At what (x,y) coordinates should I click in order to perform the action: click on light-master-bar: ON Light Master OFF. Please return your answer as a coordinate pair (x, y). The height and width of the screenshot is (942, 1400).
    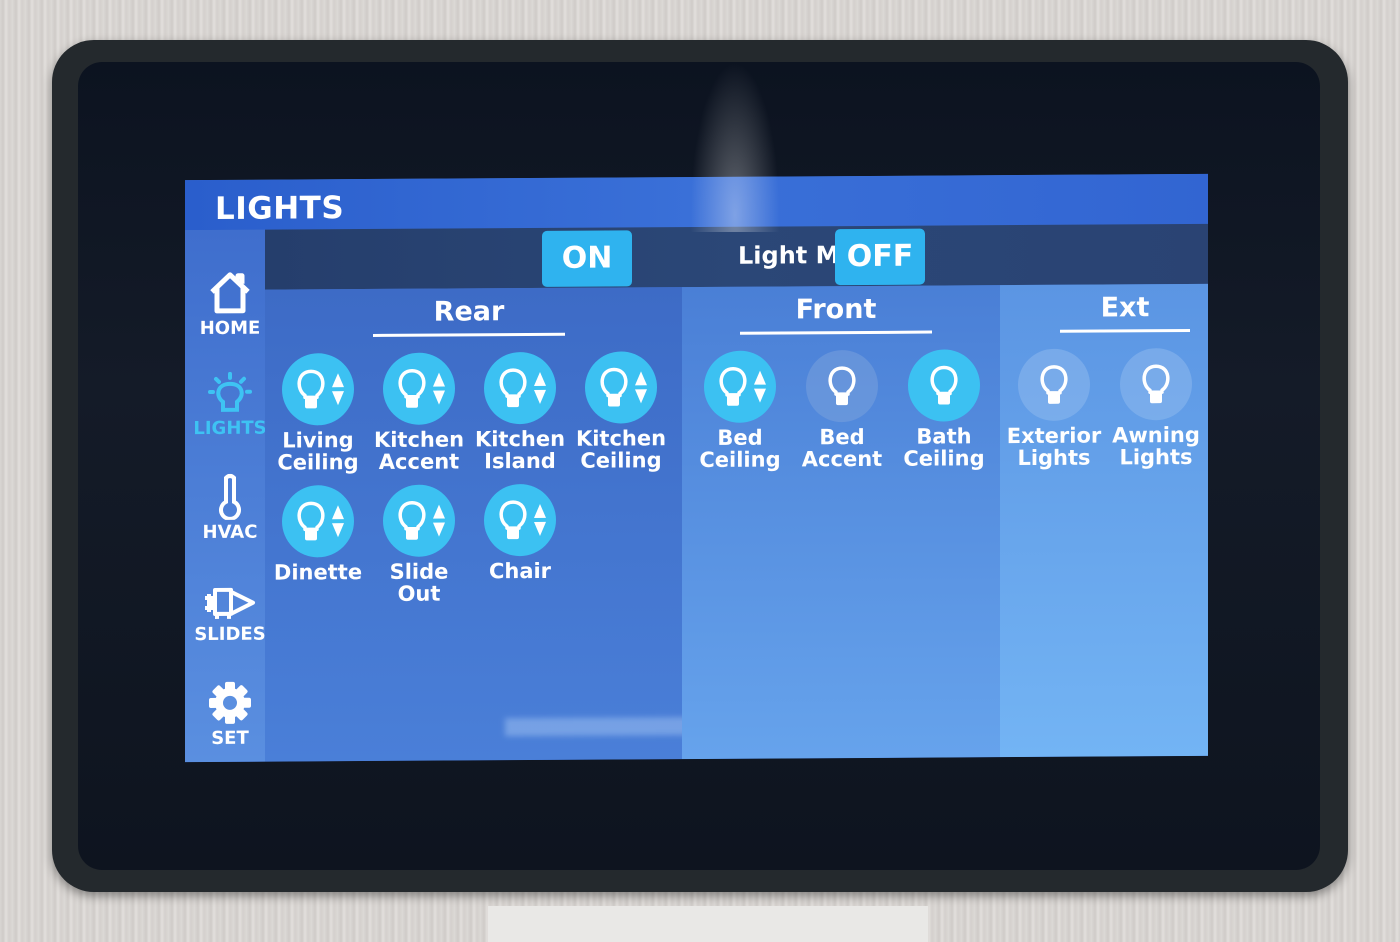
    Looking at the image, I should click on (736, 256).